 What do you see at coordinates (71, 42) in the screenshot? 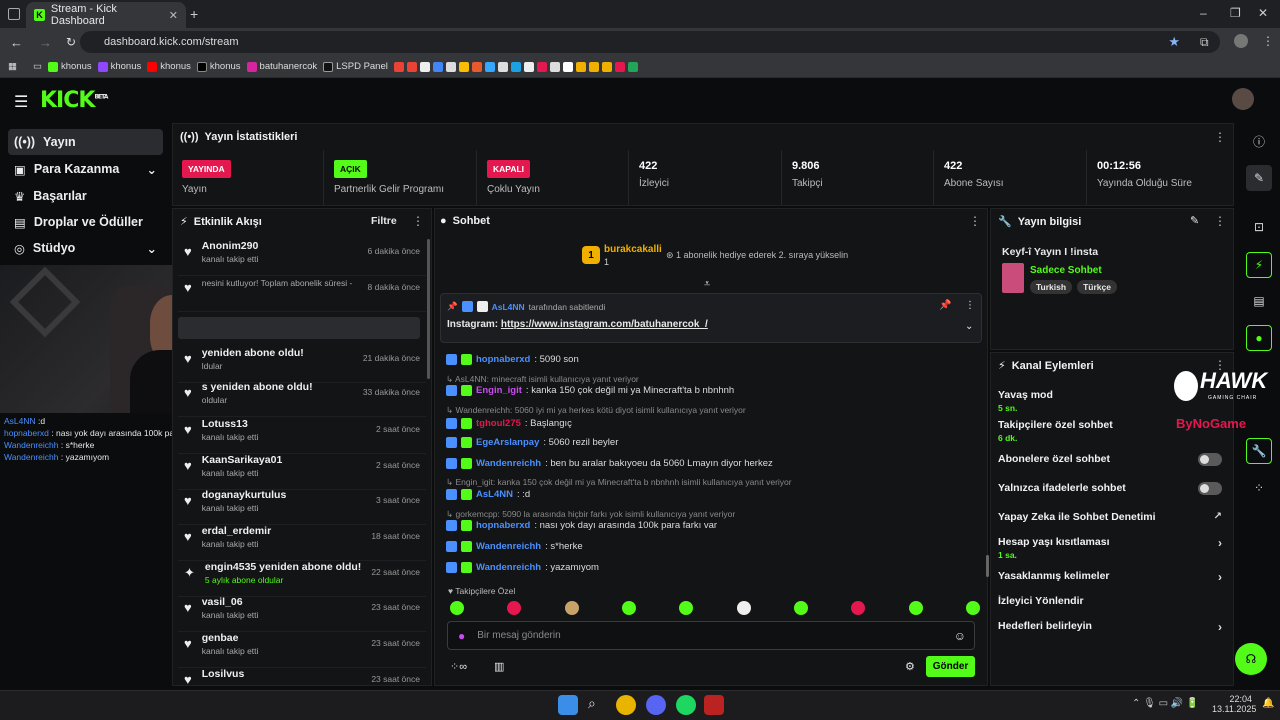
I see `reload-icon: ↻` at bounding box center [71, 42].